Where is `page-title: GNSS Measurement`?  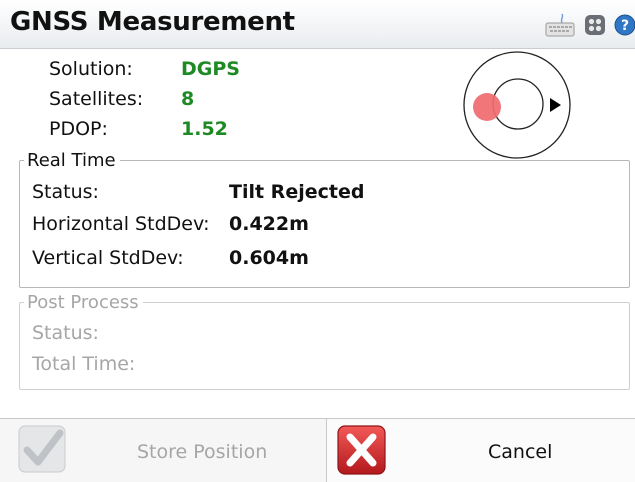 page-title: GNSS Measurement is located at coordinates (152, 22).